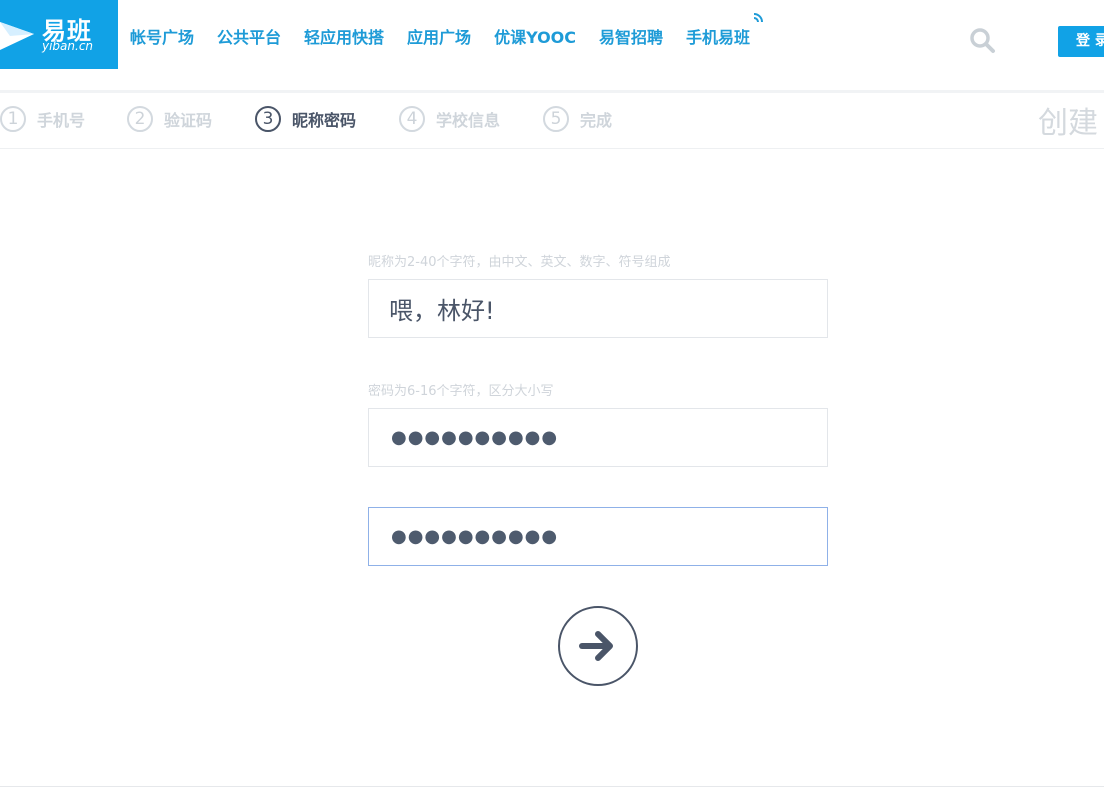  I want to click on nav-public-platform: 公共平台, so click(249, 36).